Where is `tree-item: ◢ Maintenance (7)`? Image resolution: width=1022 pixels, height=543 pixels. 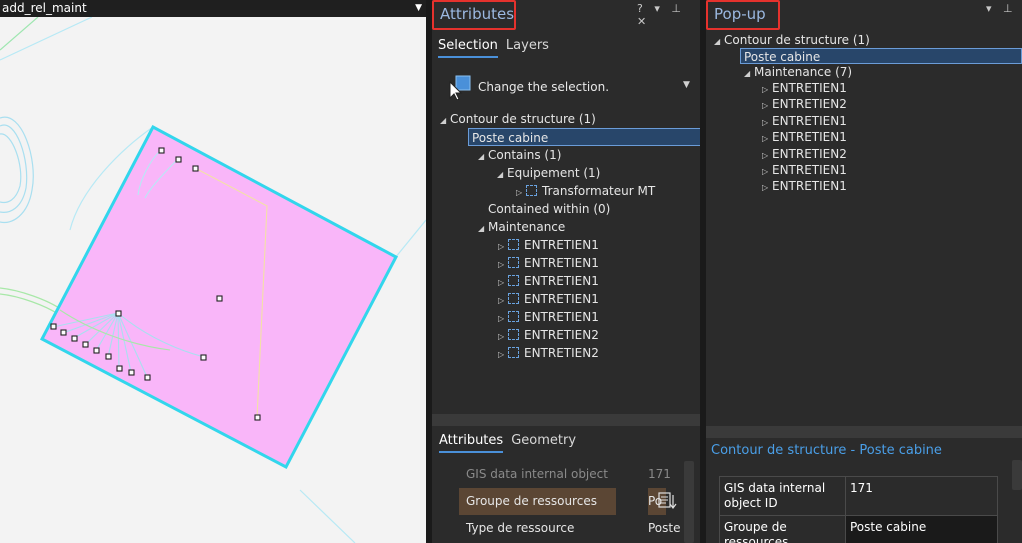 tree-item: ◢ Maintenance (7) is located at coordinates (798, 72).